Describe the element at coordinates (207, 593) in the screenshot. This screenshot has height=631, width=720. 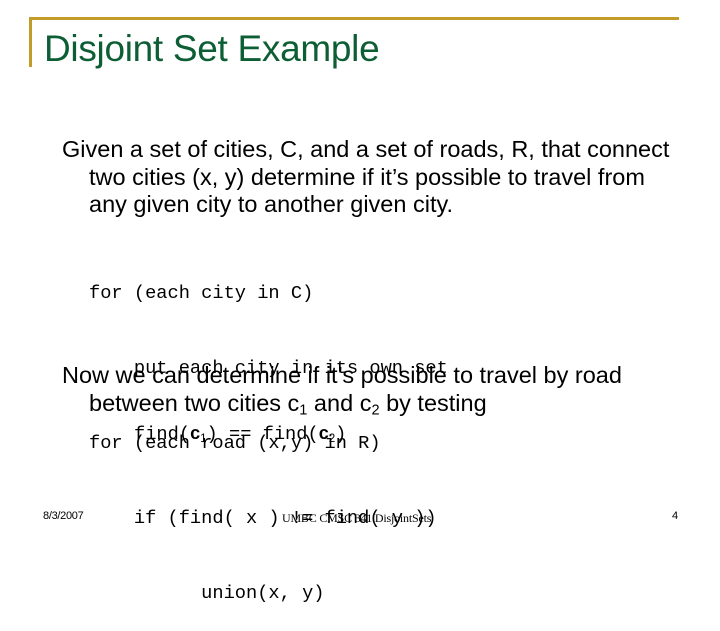
I see `code-line: union(x, y)` at that location.